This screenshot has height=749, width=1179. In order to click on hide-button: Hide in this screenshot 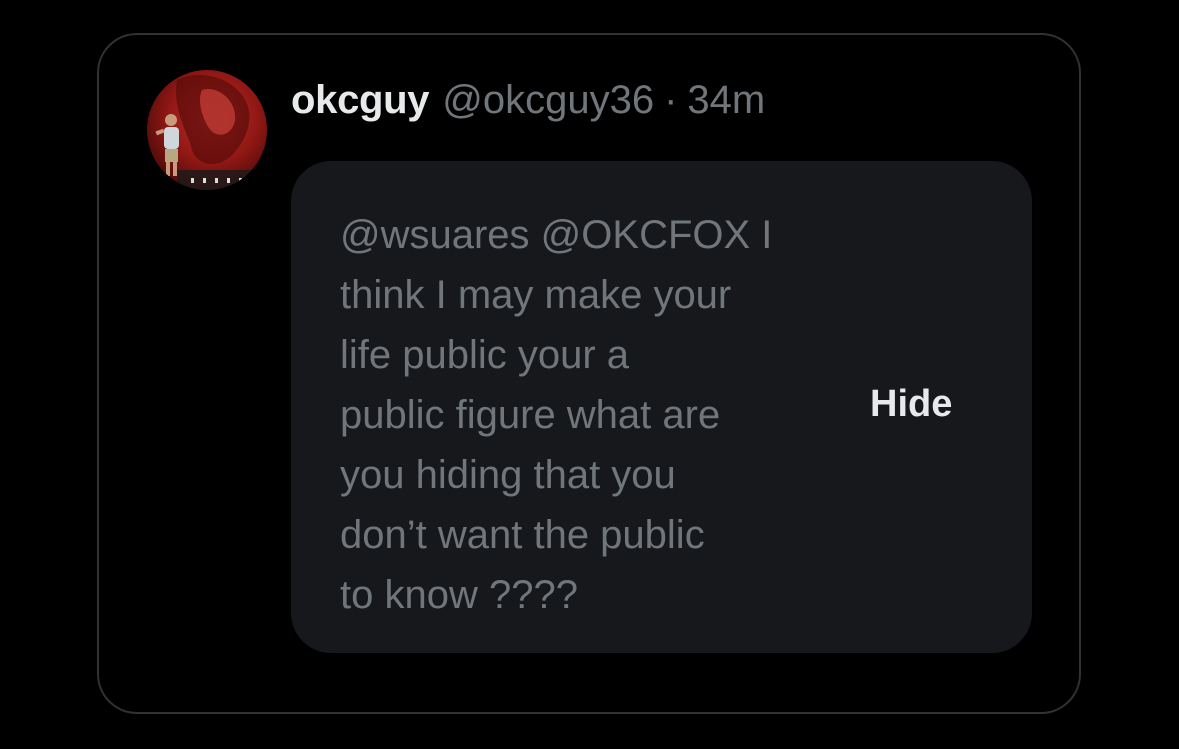, I will do `click(911, 404)`.